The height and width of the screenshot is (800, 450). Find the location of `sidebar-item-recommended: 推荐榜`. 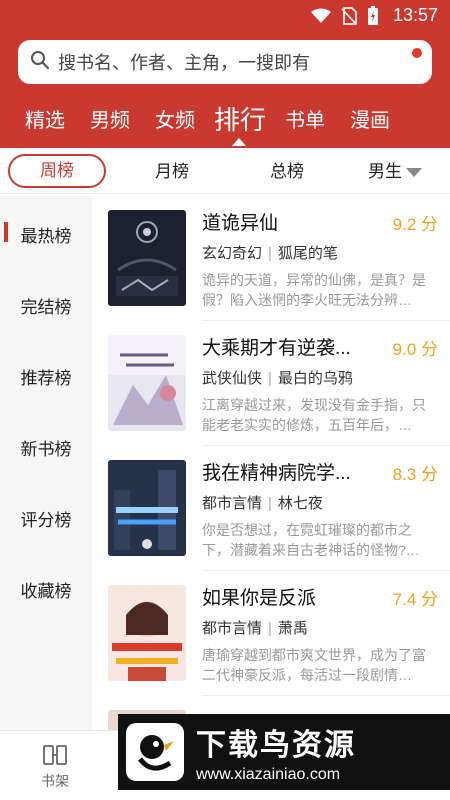

sidebar-item-recommended: 推荐榜 is located at coordinates (46, 376).